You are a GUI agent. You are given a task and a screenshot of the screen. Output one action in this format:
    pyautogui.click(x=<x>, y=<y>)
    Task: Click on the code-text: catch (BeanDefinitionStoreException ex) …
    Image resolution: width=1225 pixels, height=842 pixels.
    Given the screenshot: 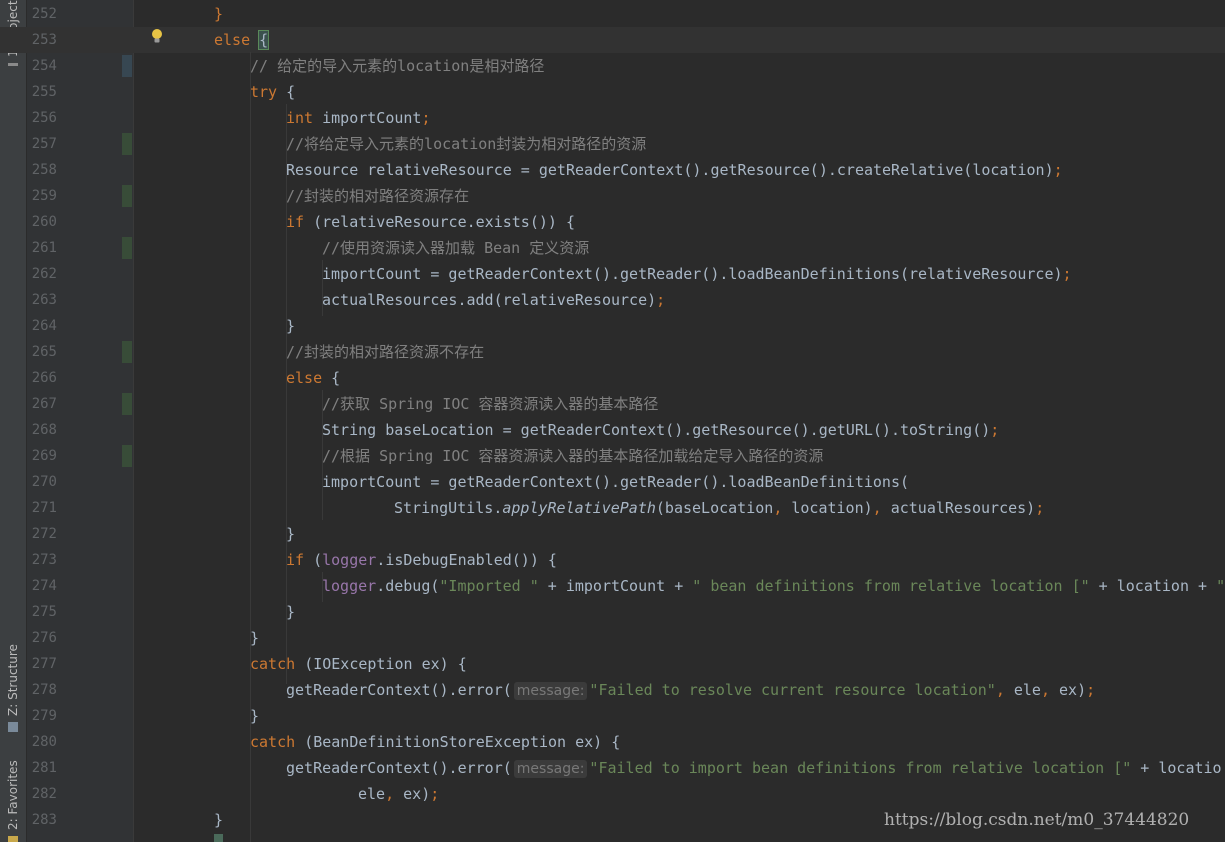 What is the action you would take?
    pyautogui.click(x=435, y=742)
    